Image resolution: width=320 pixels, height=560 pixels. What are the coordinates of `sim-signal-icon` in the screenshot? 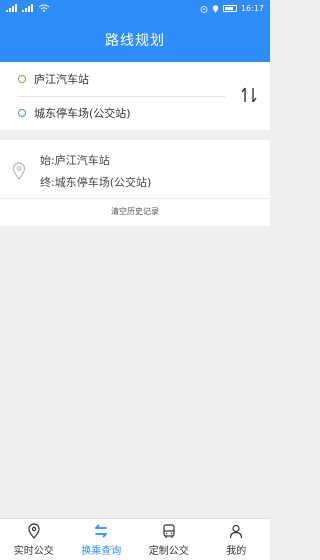 It's located at (11, 8).